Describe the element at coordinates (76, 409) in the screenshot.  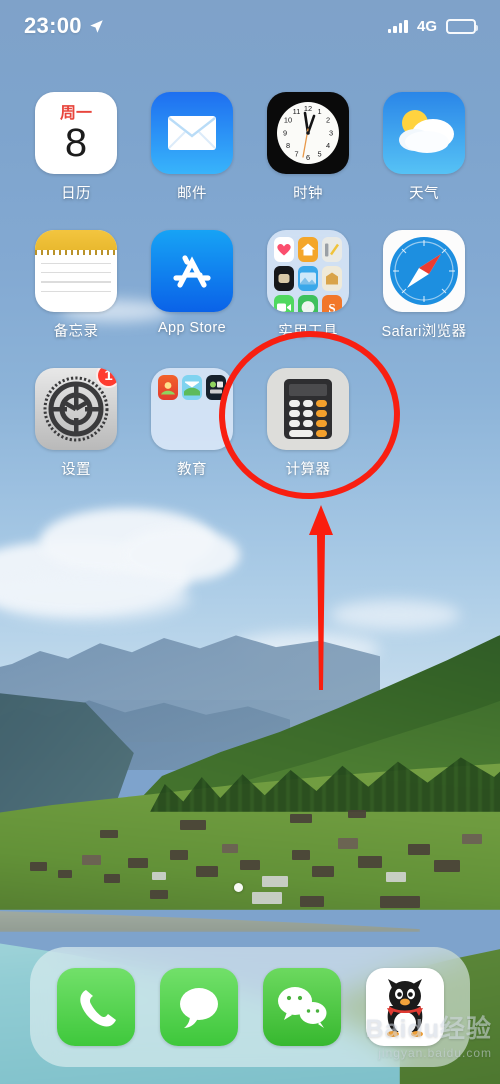
I see `gear-icon: 1` at that location.